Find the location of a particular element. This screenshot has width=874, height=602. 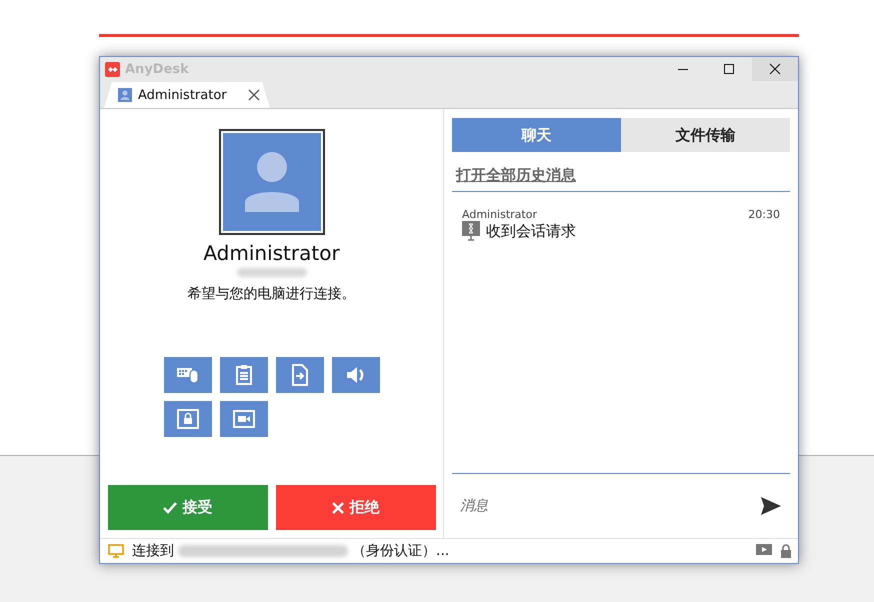

monitor-icon is located at coordinates (116, 551).